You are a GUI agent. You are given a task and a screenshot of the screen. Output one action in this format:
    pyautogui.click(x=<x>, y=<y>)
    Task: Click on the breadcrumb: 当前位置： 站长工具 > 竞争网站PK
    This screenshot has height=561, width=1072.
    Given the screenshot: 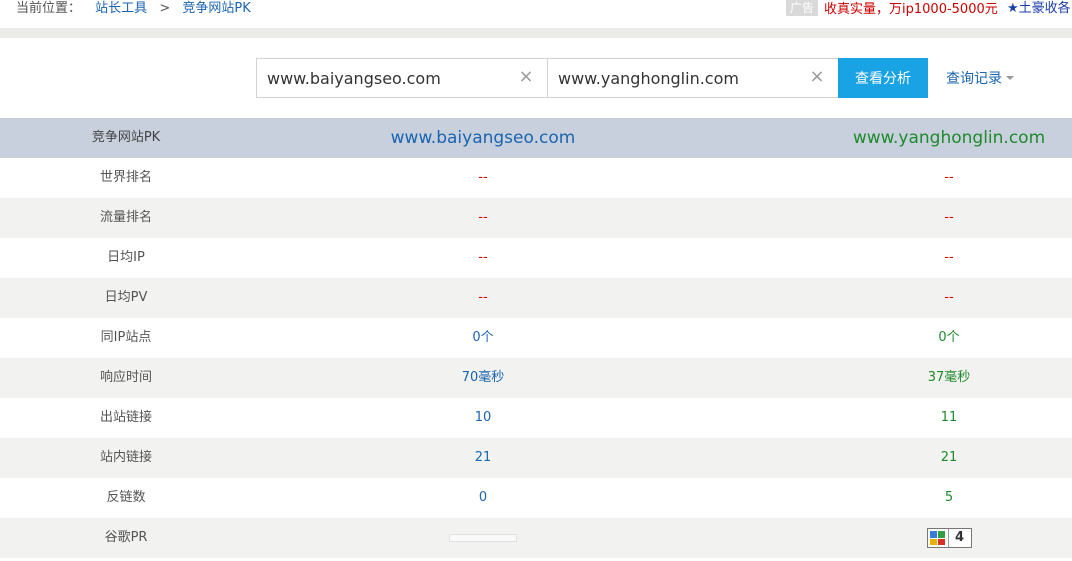 What is the action you would take?
    pyautogui.click(x=133, y=10)
    